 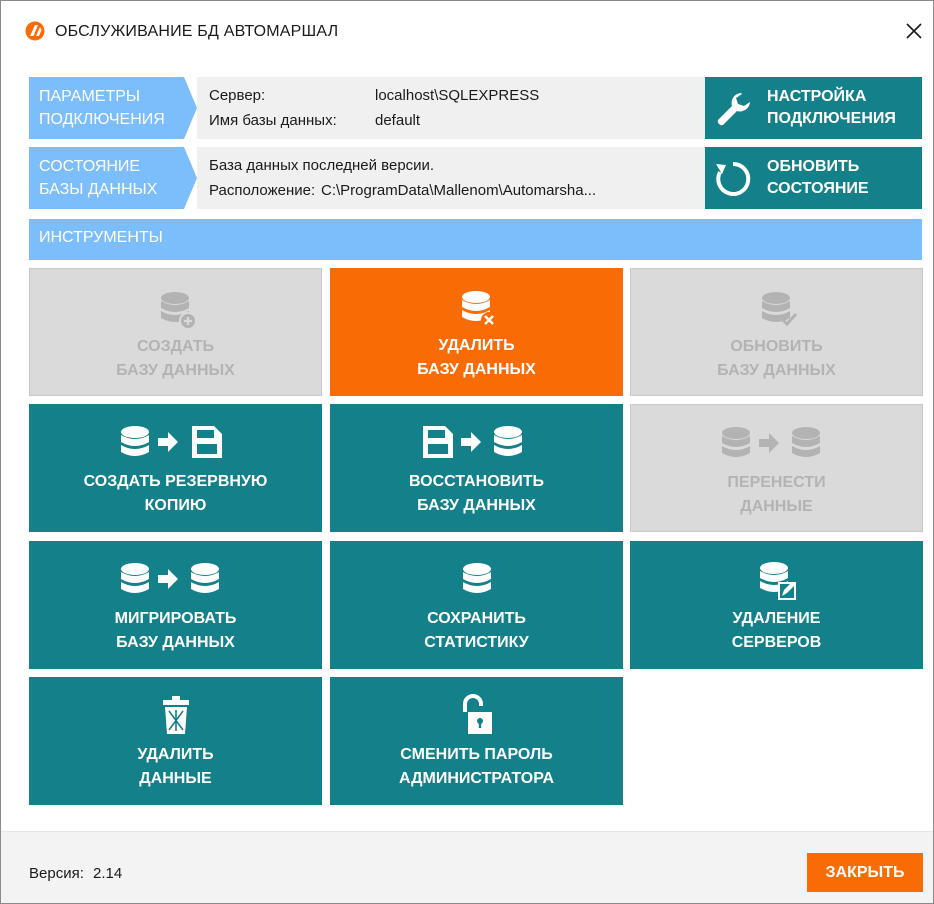 What do you see at coordinates (113, 108) in the screenshot?
I see `connection-parameters-tag: ПАРАМЕТРЫ ПОДКЛЮЧЕНИЯ` at bounding box center [113, 108].